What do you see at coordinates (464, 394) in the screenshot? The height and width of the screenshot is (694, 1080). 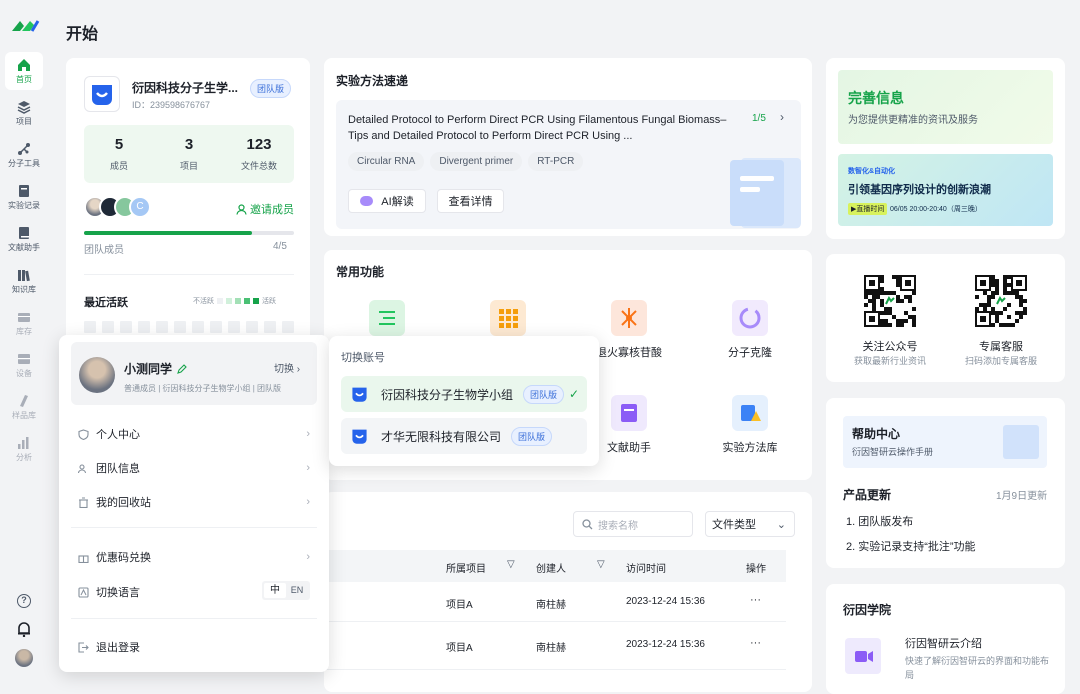 I see `account-option: 衍因科技分子生物学小组 团队版 ✓` at bounding box center [464, 394].